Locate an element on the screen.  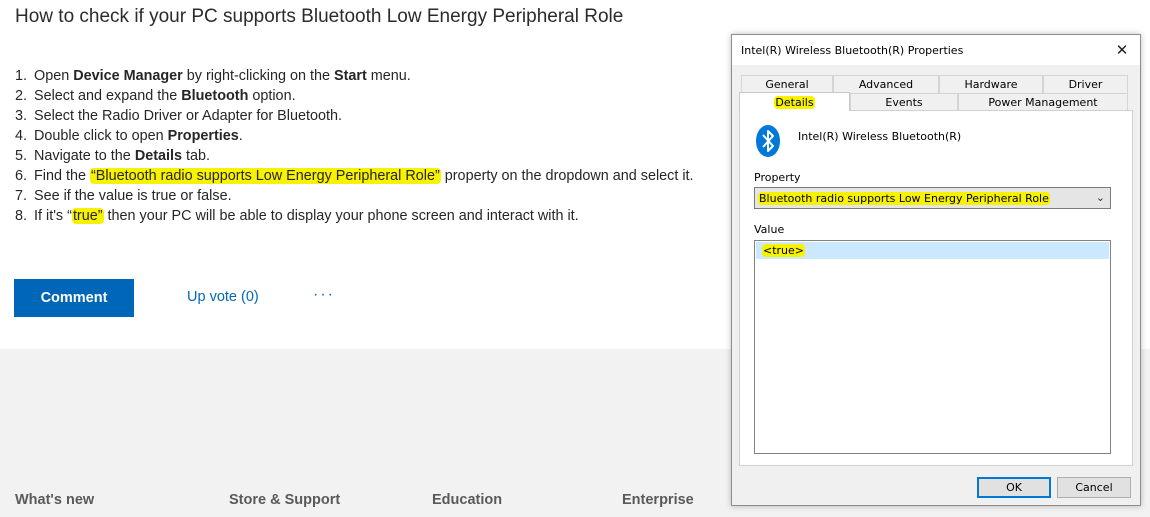
tab-events: Events is located at coordinates (904, 102).